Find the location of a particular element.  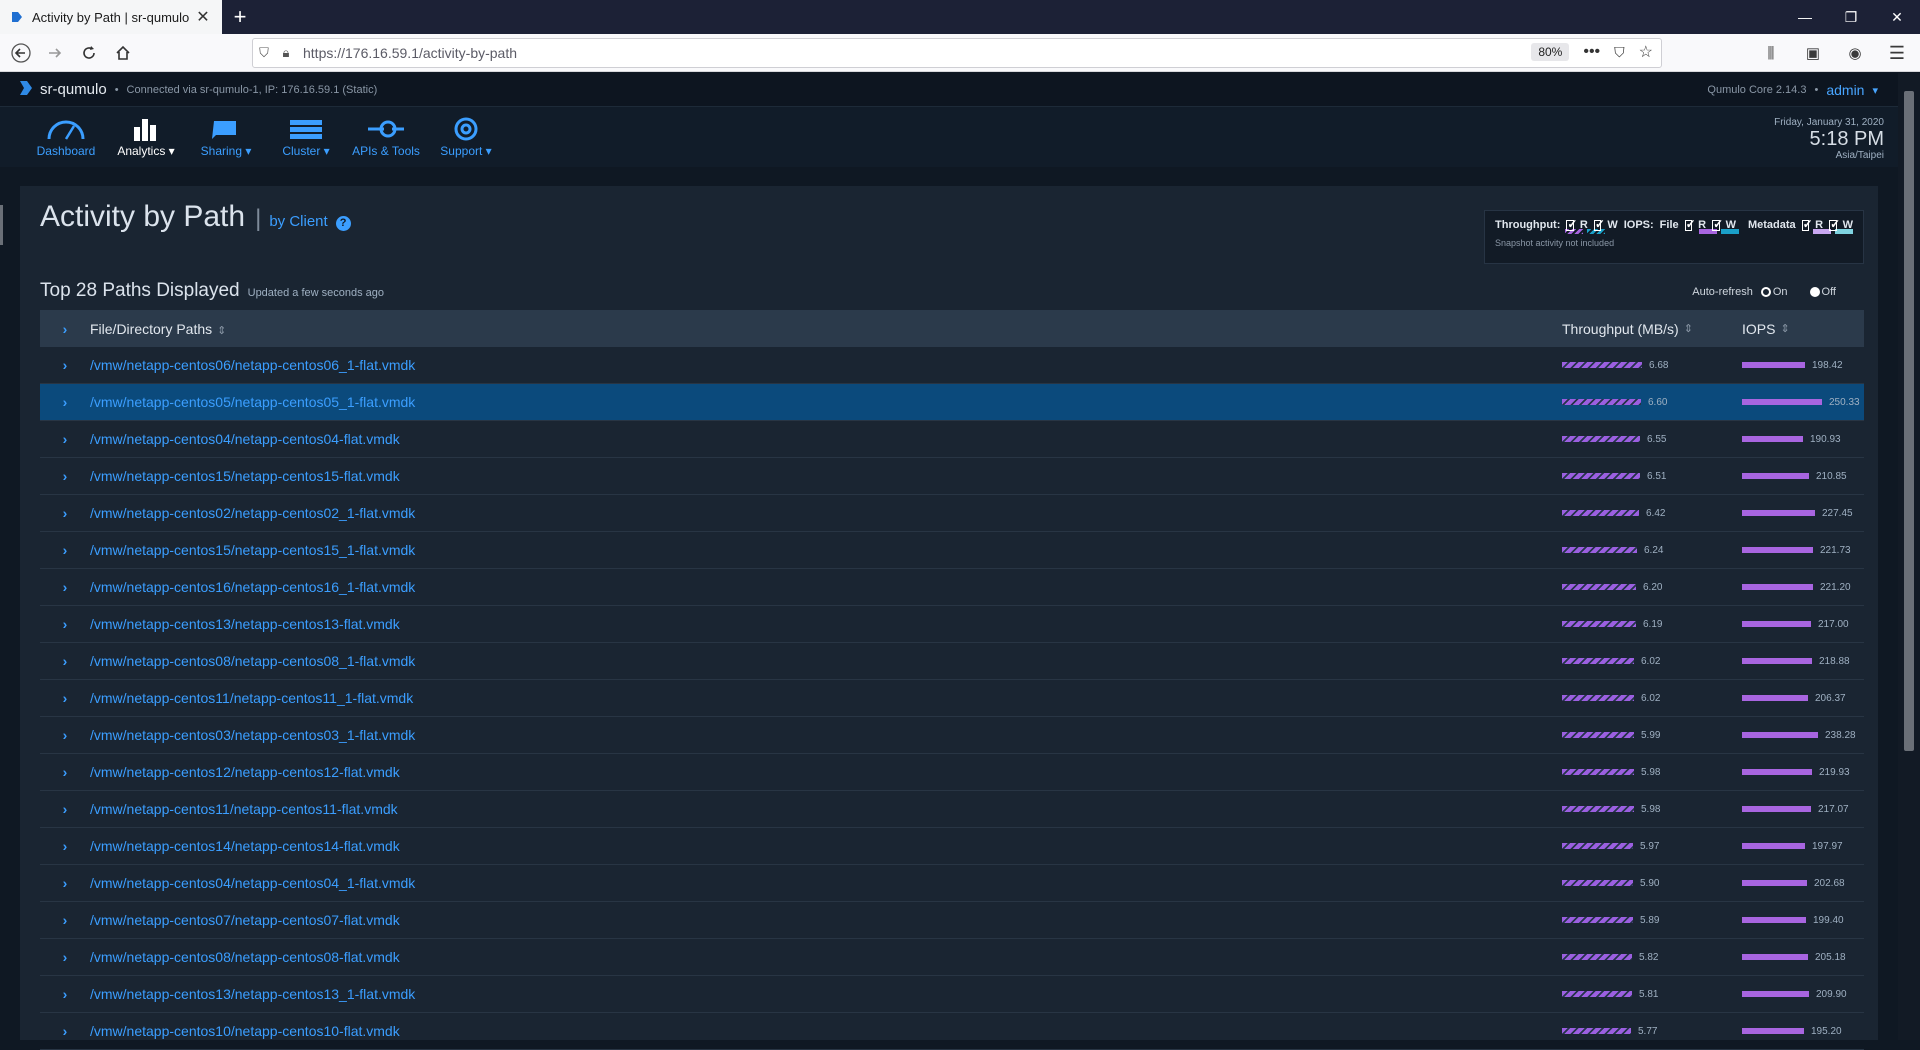

nav-cluster: Cluster ▾ is located at coordinates (306, 137).